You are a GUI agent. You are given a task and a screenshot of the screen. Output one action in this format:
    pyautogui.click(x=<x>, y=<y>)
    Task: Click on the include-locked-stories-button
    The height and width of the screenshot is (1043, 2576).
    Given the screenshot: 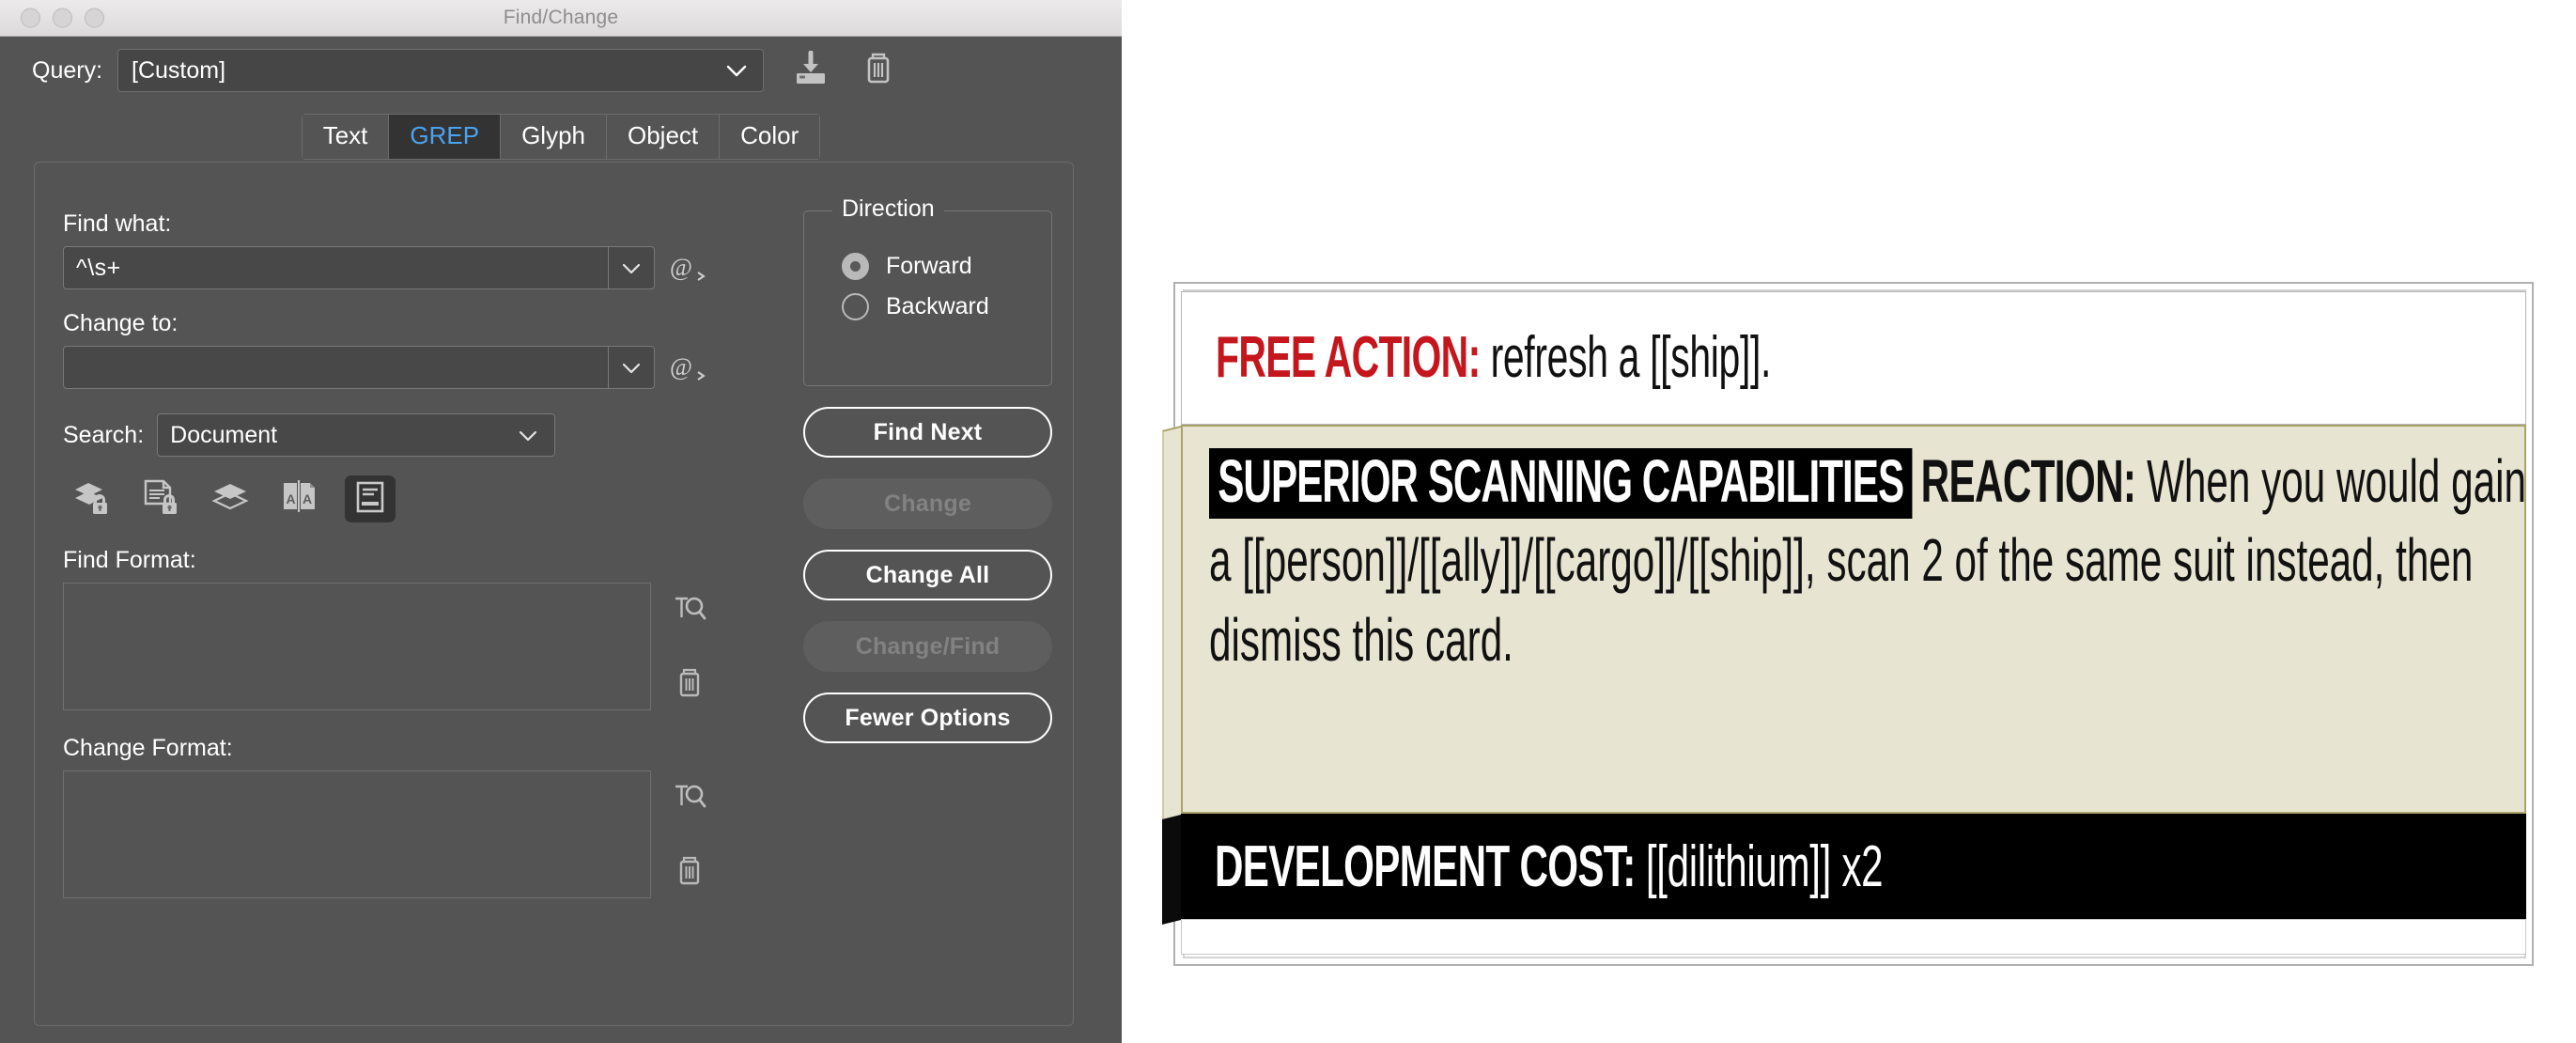 What is the action you would take?
    pyautogui.click(x=161, y=499)
    